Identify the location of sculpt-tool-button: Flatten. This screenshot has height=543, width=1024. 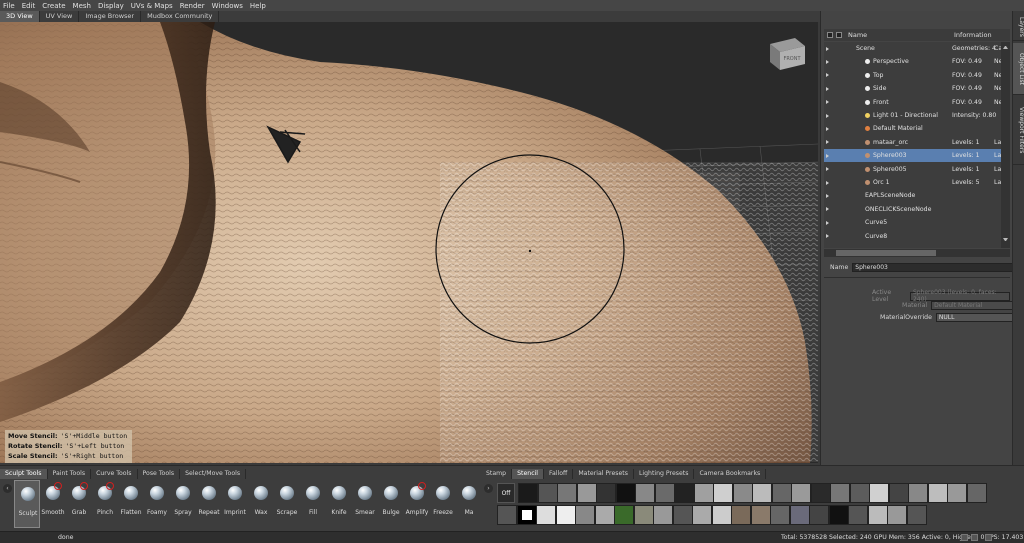
(131, 504).